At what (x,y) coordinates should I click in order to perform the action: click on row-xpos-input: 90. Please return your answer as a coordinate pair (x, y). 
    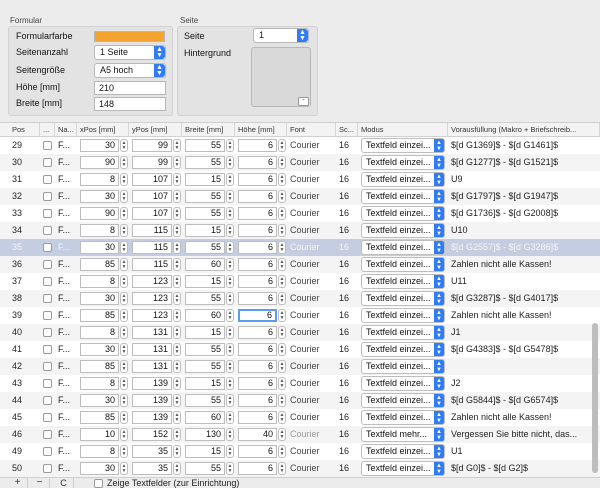
    Looking at the image, I should click on (99, 162).